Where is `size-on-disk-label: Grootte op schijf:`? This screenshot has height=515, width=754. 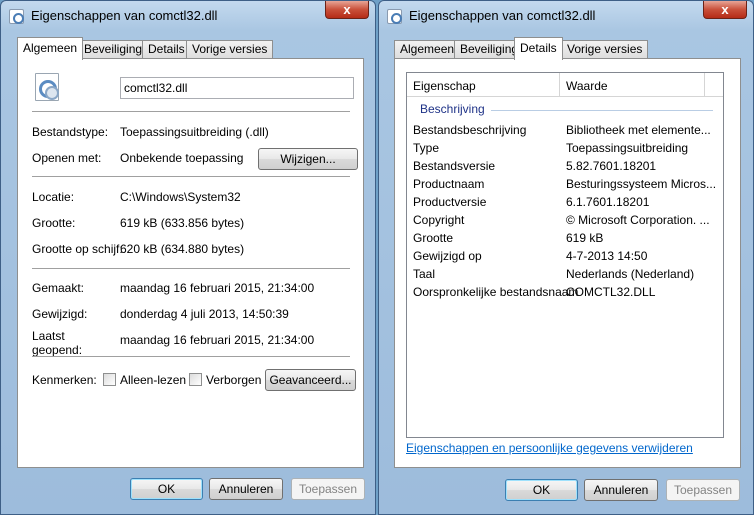 size-on-disk-label: Grootte op schijf: is located at coordinates (77, 249).